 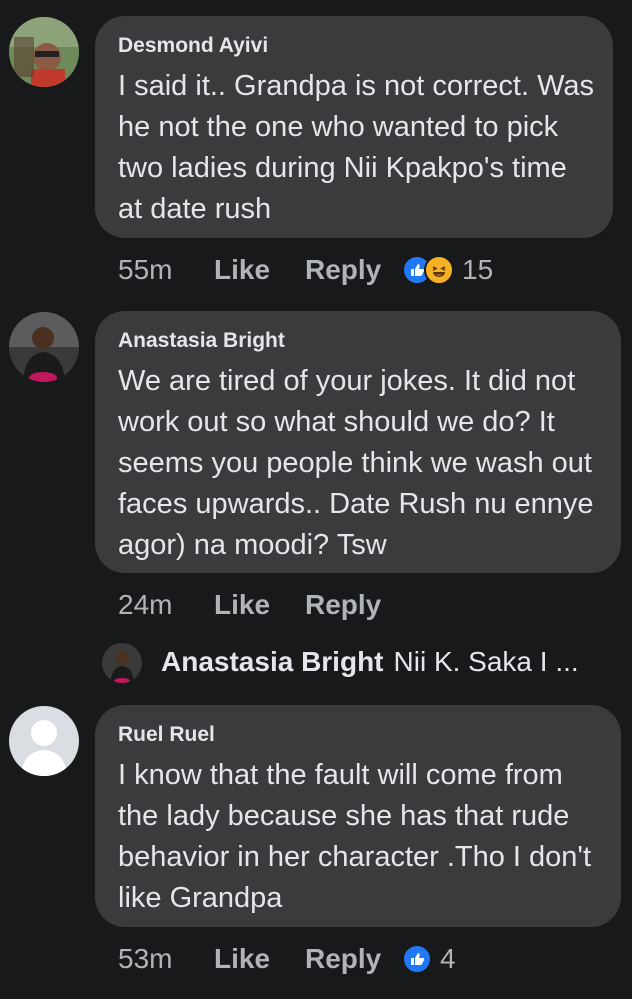 I want to click on like-icon, so click(x=417, y=959).